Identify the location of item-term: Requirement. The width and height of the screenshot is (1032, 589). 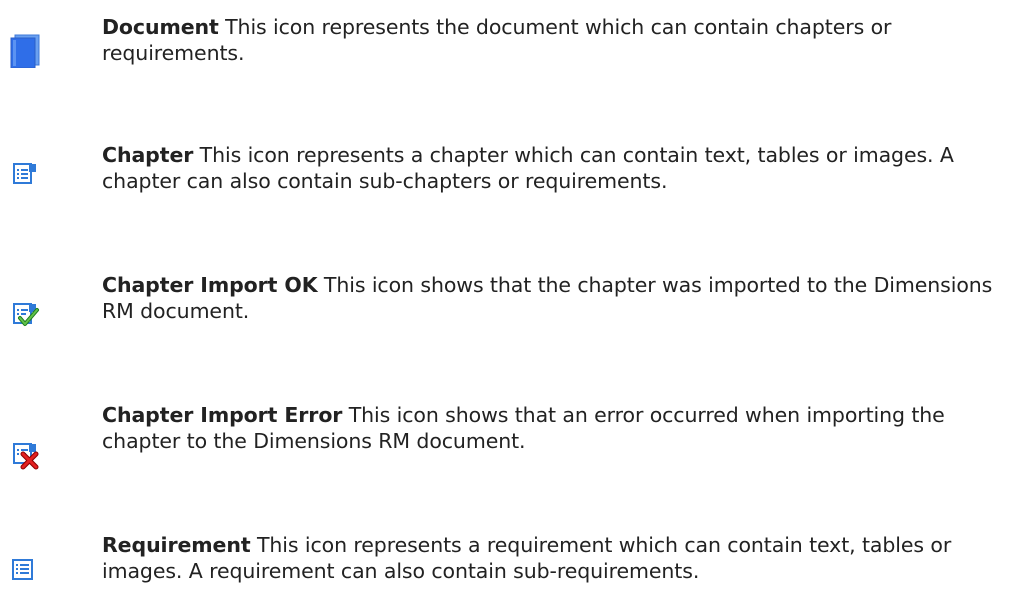
(176, 545).